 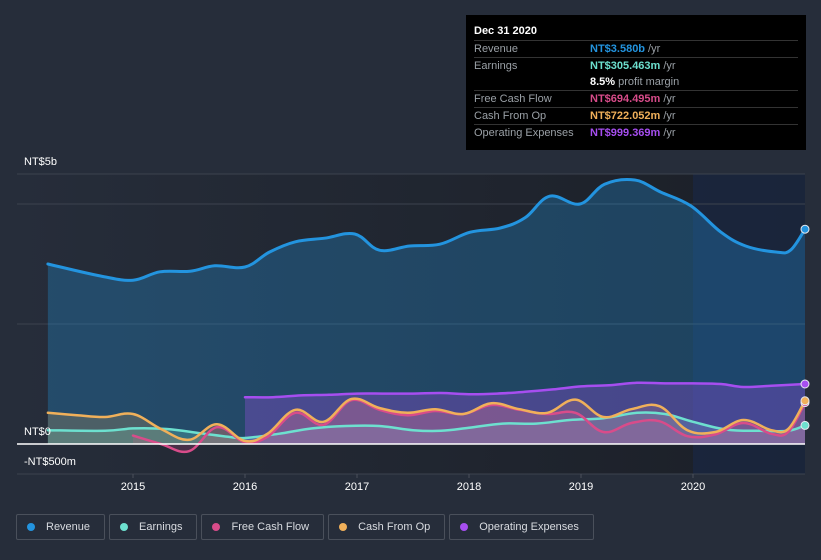 What do you see at coordinates (513, 99) in the screenshot?
I see `tooltip-label: Free Cash Flow` at bounding box center [513, 99].